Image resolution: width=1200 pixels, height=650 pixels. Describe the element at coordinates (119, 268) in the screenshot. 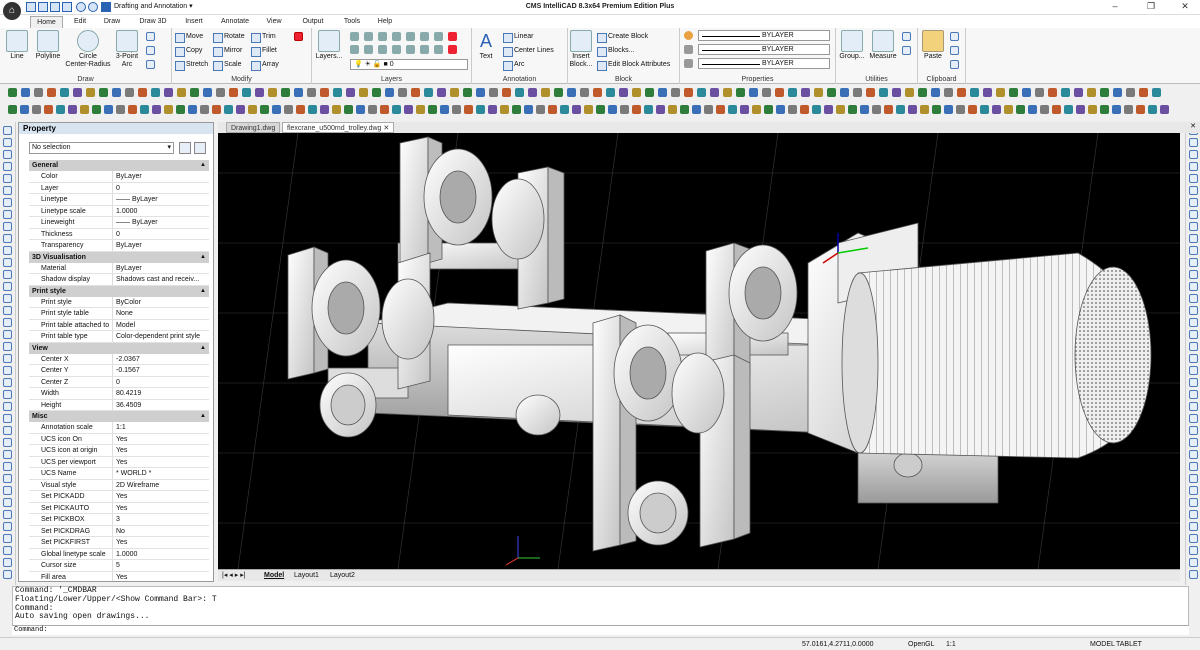

I see `property-row: Material ByLayer` at that location.